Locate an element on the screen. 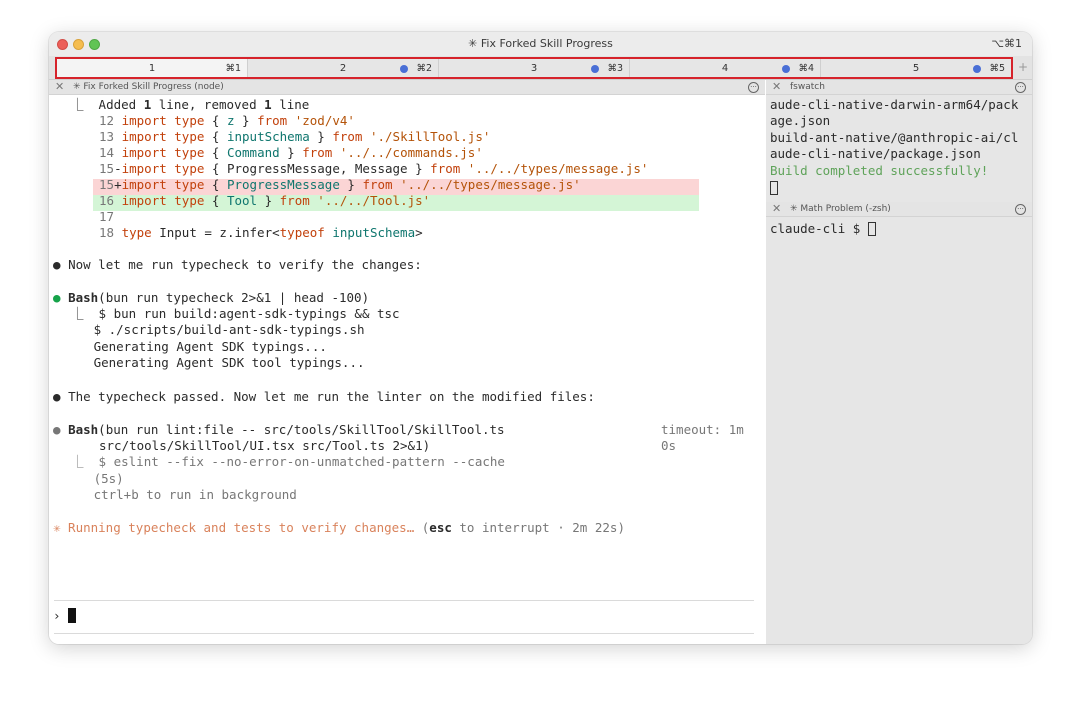 The height and width of the screenshot is (708, 1080). diff-line: 12 import type { z } from 'zod/v4' is located at coordinates (227, 120).